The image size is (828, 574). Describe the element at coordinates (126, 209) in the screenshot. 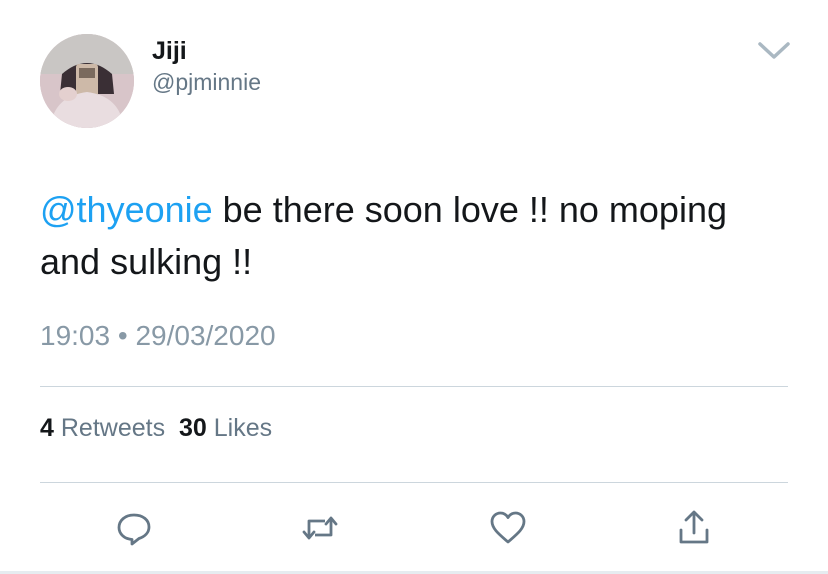

I see `mention-link: @thyeonie` at that location.